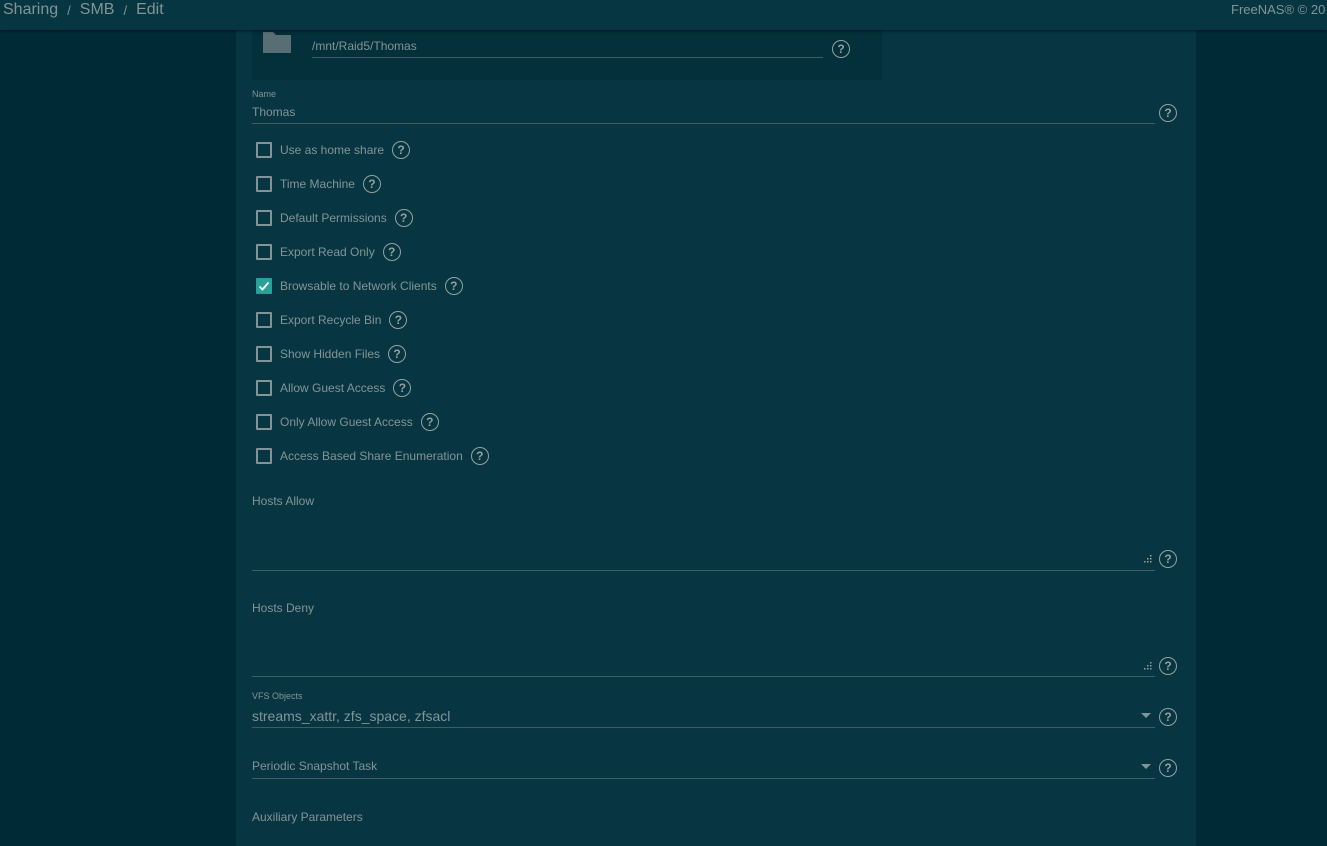 Image resolution: width=1327 pixels, height=846 pixels. What do you see at coordinates (273, 112) in the screenshot?
I see `name-input: Thomas` at bounding box center [273, 112].